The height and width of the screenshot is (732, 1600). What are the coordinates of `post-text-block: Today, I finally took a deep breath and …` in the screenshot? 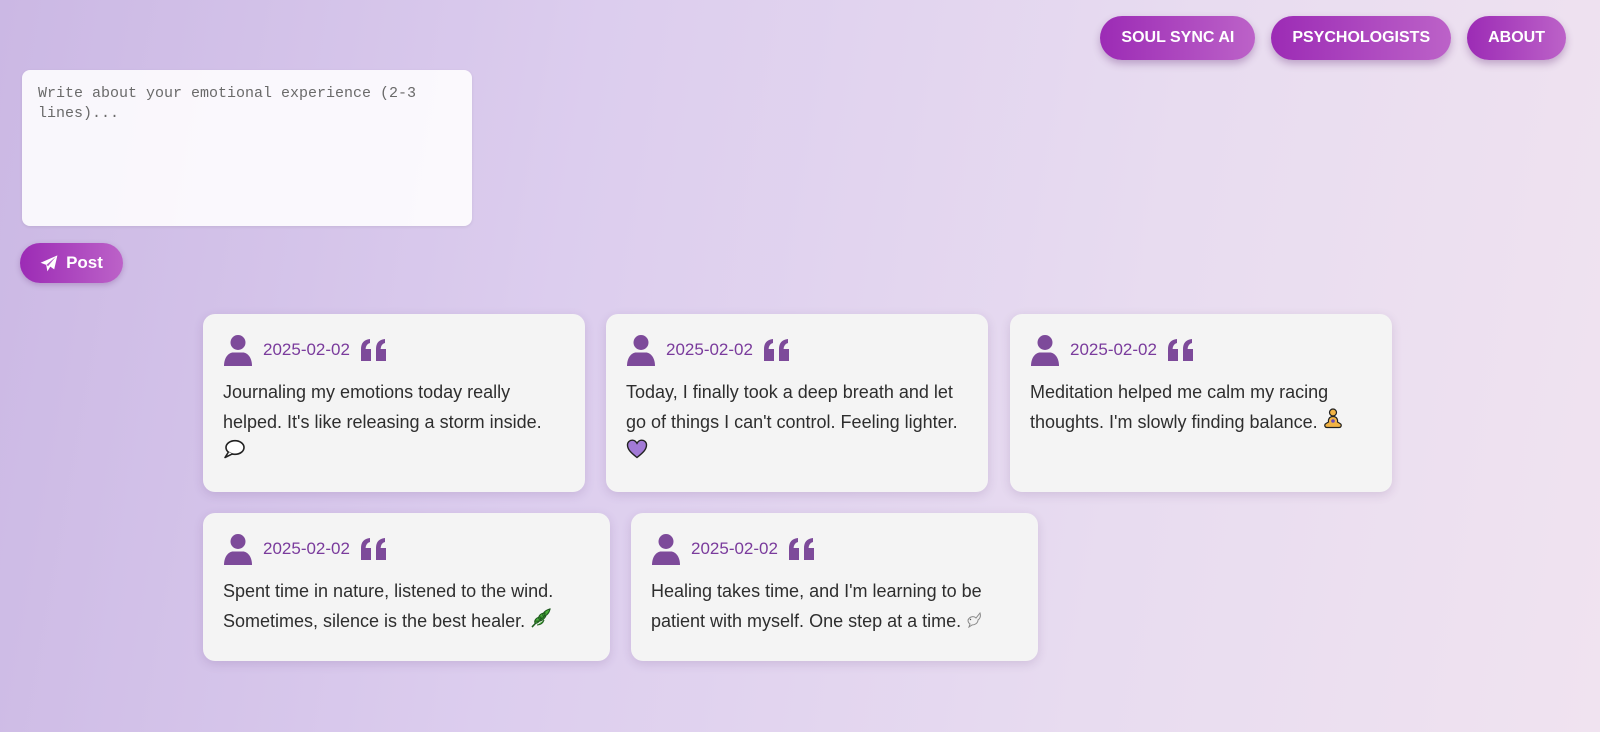 It's located at (797, 422).